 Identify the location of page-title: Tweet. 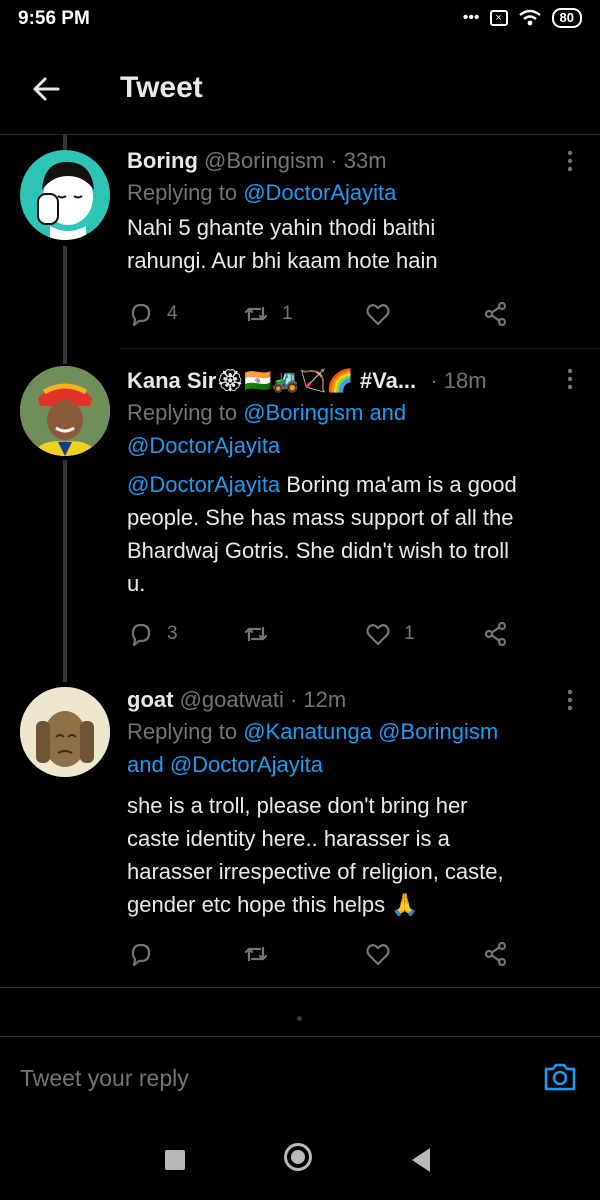
(161, 87).